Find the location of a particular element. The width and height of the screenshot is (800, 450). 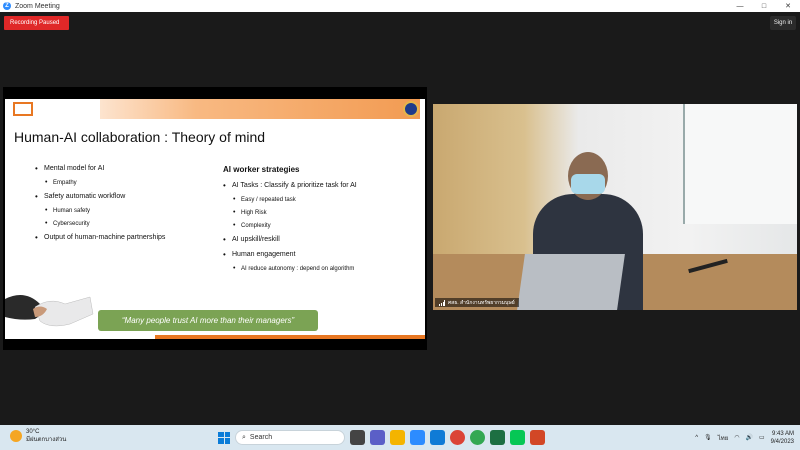

sub-bullet-item: High Risk is located at coordinates (290, 212).